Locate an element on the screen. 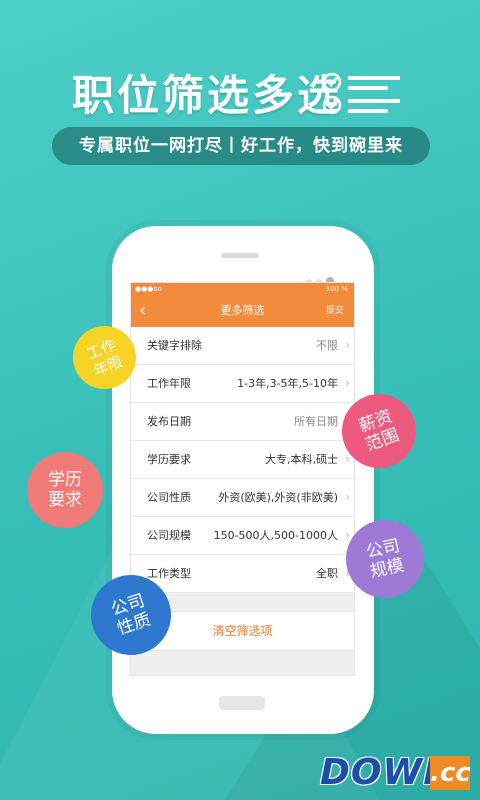 Image resolution: width=480 pixels, height=800 pixels. battery-indicator: 100 % is located at coordinates (336, 289).